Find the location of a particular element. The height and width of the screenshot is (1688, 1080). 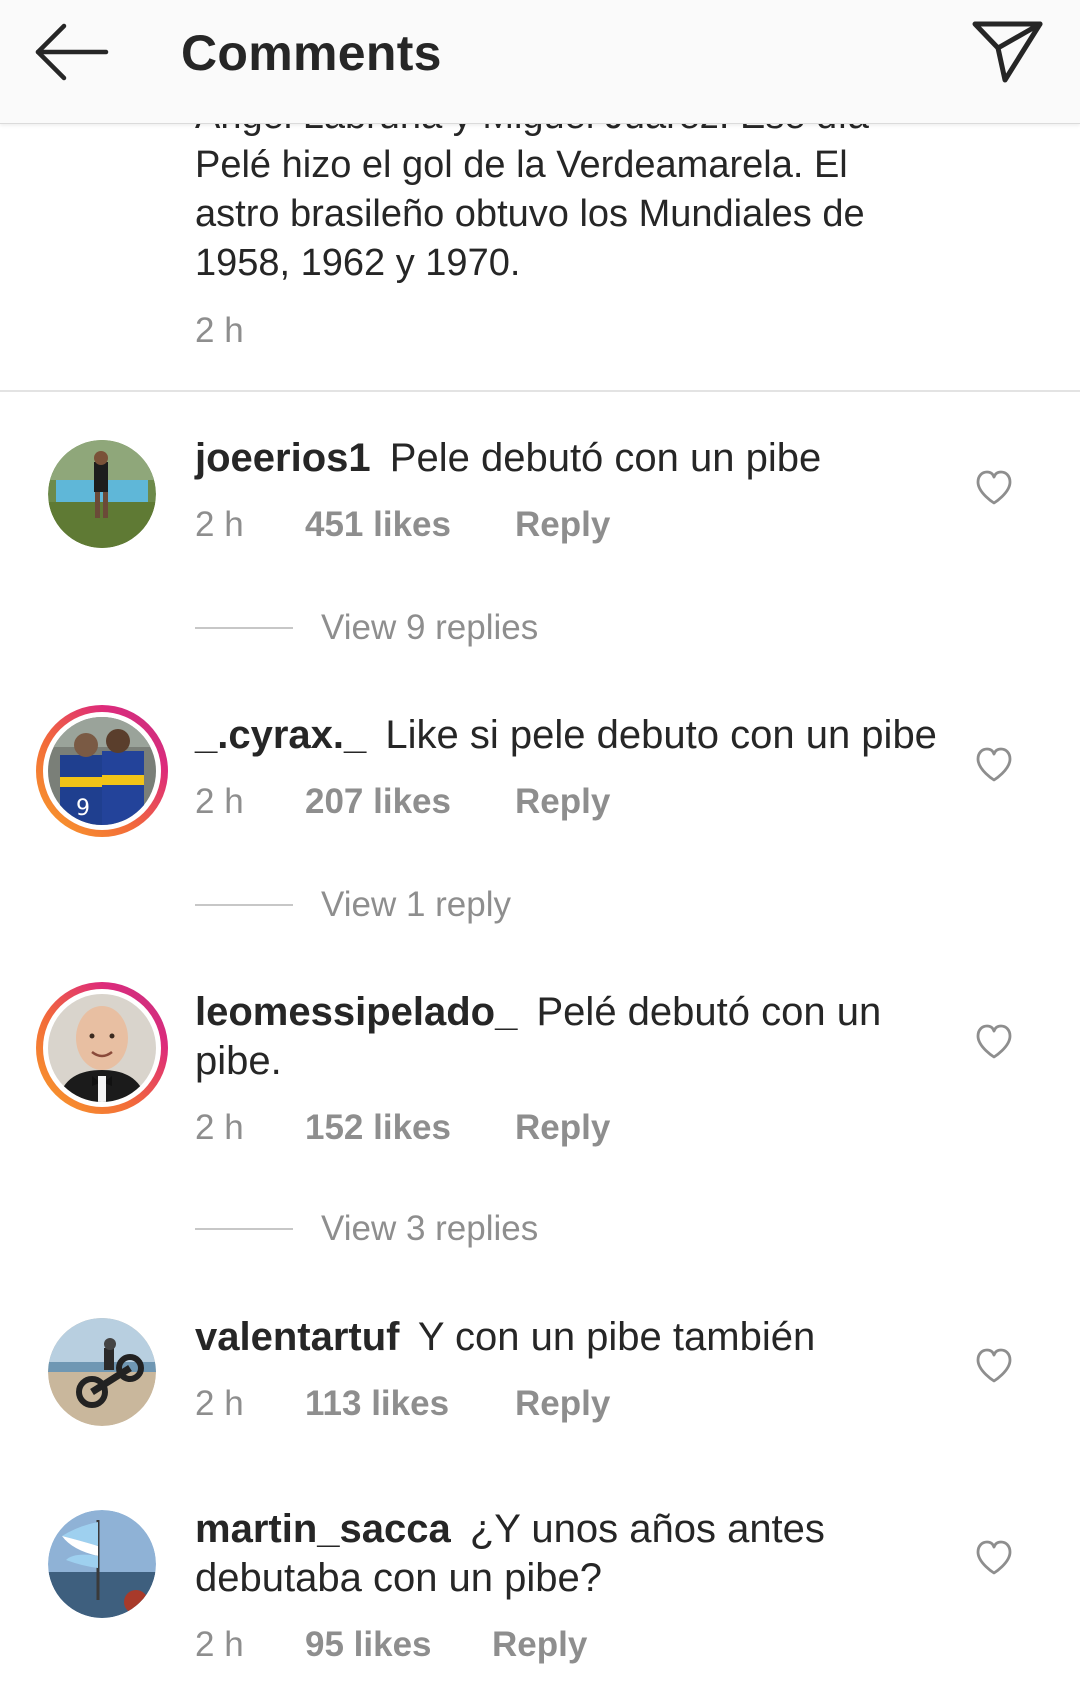

view-replies-button: View 9 replies is located at coordinates (366, 628).